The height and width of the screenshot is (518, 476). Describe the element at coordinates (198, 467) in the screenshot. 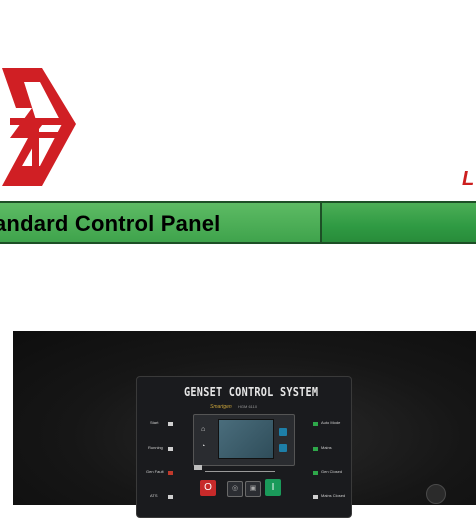

I see `generator-icon` at that location.